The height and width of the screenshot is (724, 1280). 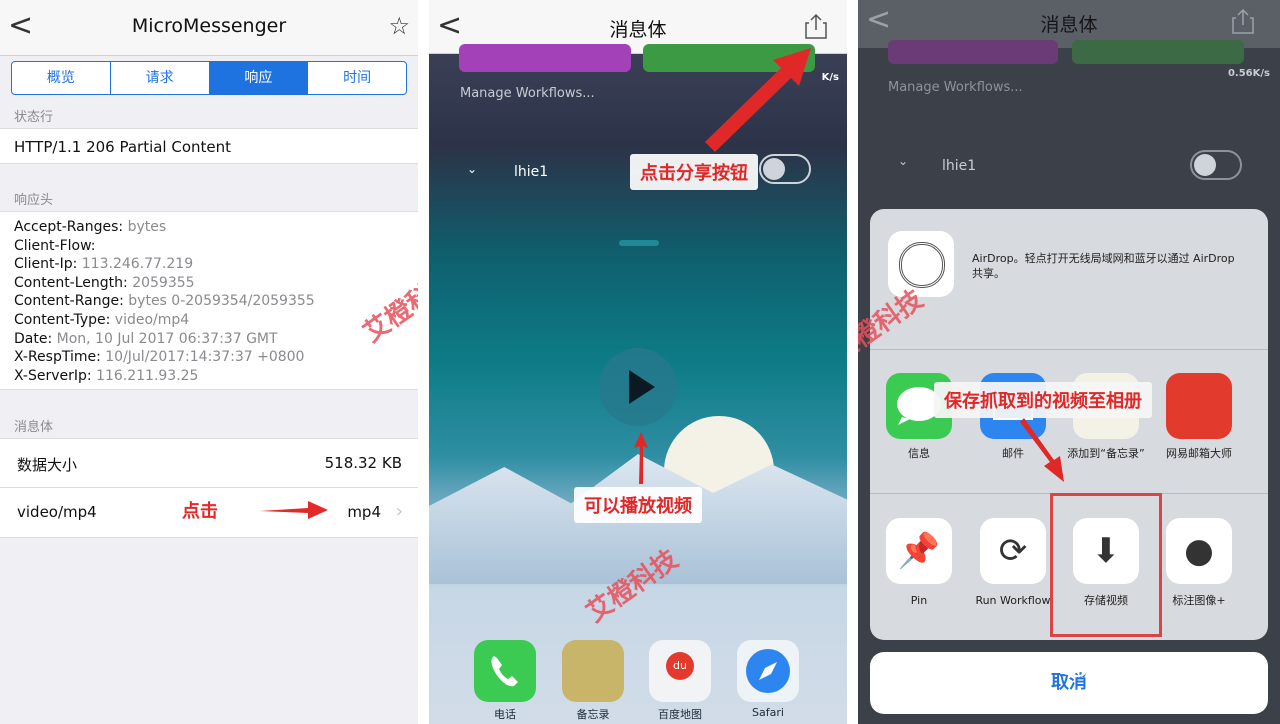 I want to click on body-type-value: mp4, so click(x=364, y=512).